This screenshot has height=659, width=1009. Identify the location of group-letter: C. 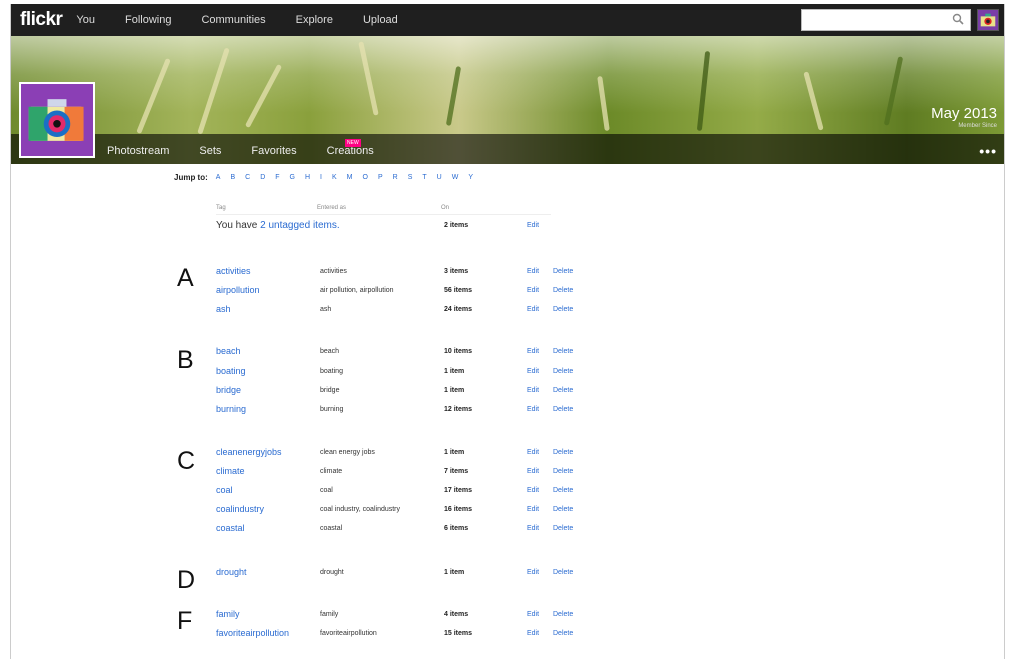
(186, 461).